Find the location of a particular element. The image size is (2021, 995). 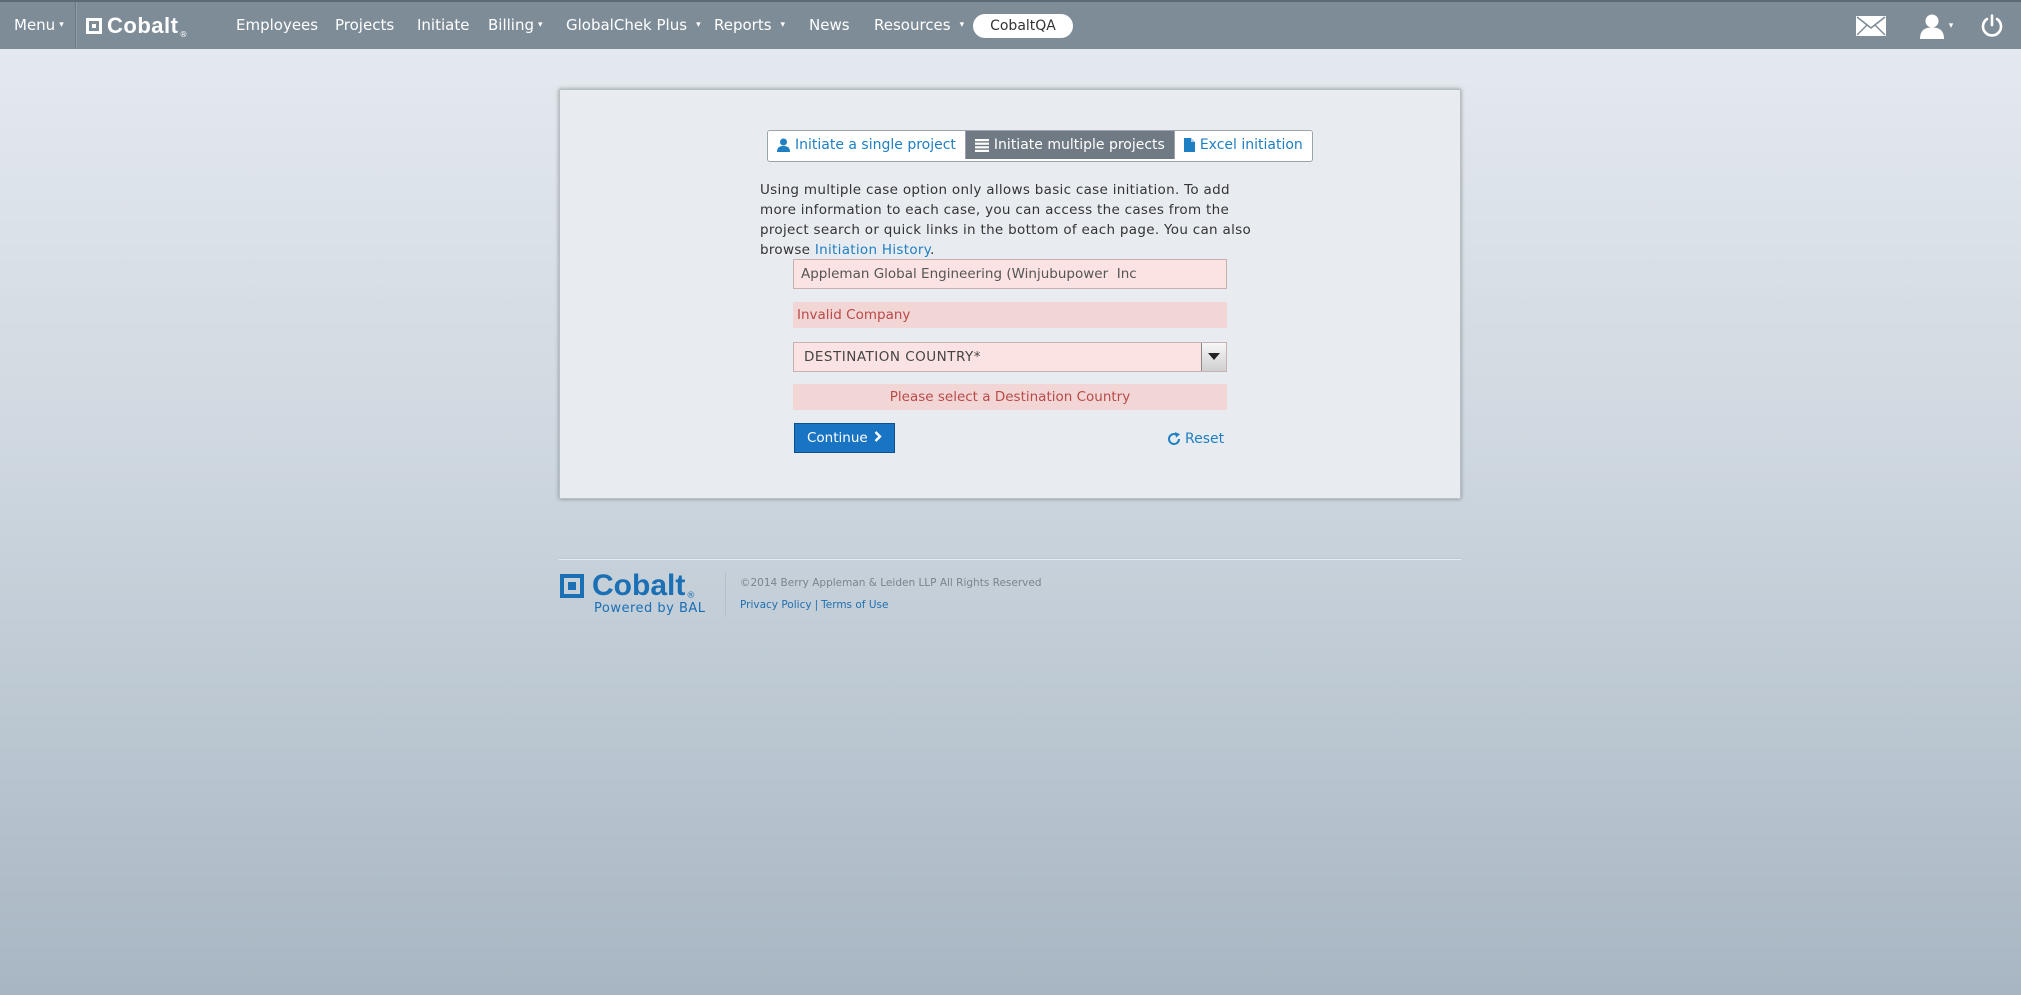

nav-item-resources: Resources ▾ is located at coordinates (919, 25).